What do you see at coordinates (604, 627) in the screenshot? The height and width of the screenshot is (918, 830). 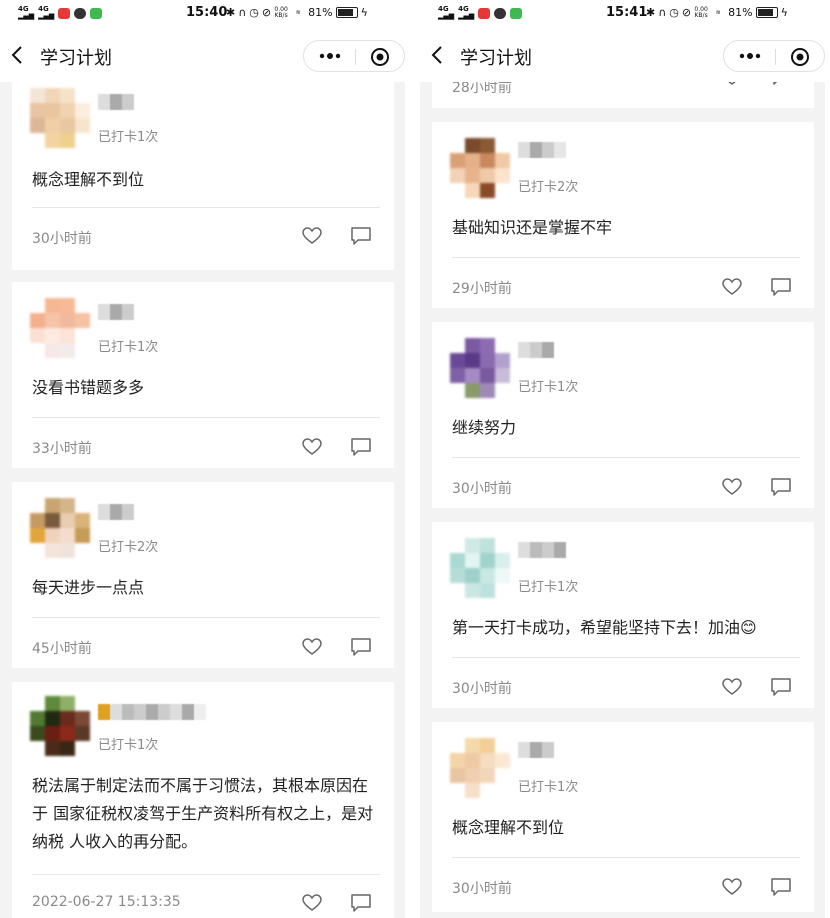 I see `checkin-text: 第一天打卡成功，希望能坚持下去！加油😊` at bounding box center [604, 627].